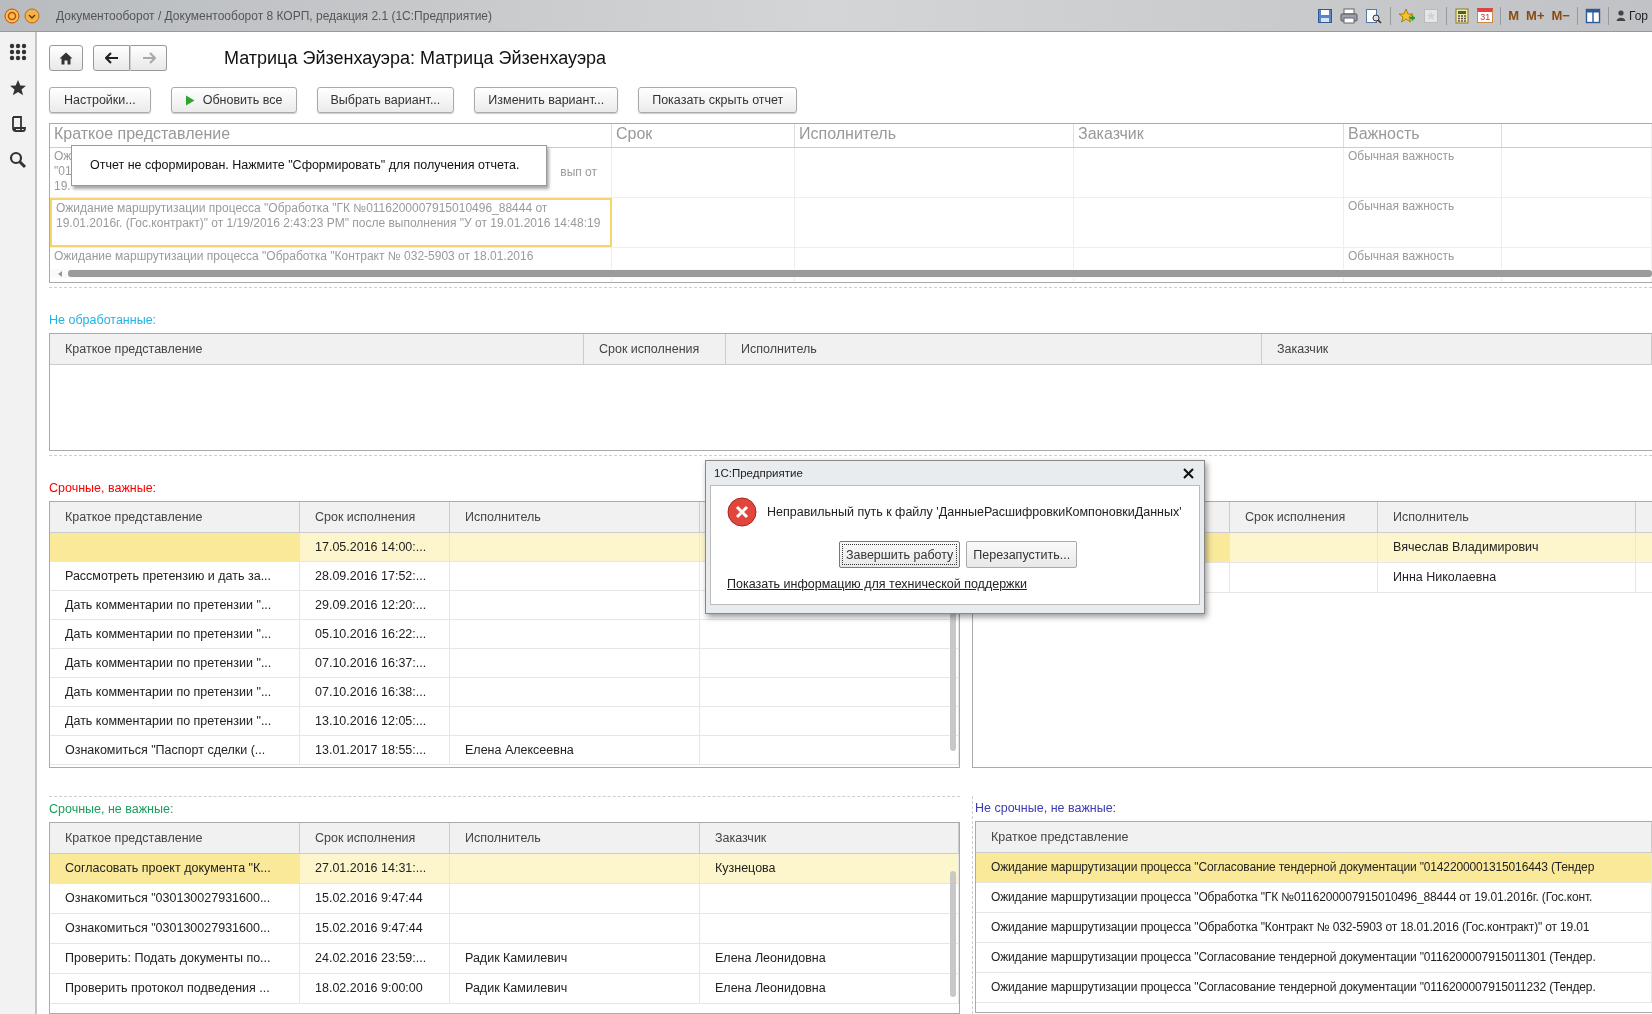  I want to click on table-row: Ожидание маршрутизации процесса "Согласование тендерной документации "0142200001315016443 (Тендер, so click(1314, 868).